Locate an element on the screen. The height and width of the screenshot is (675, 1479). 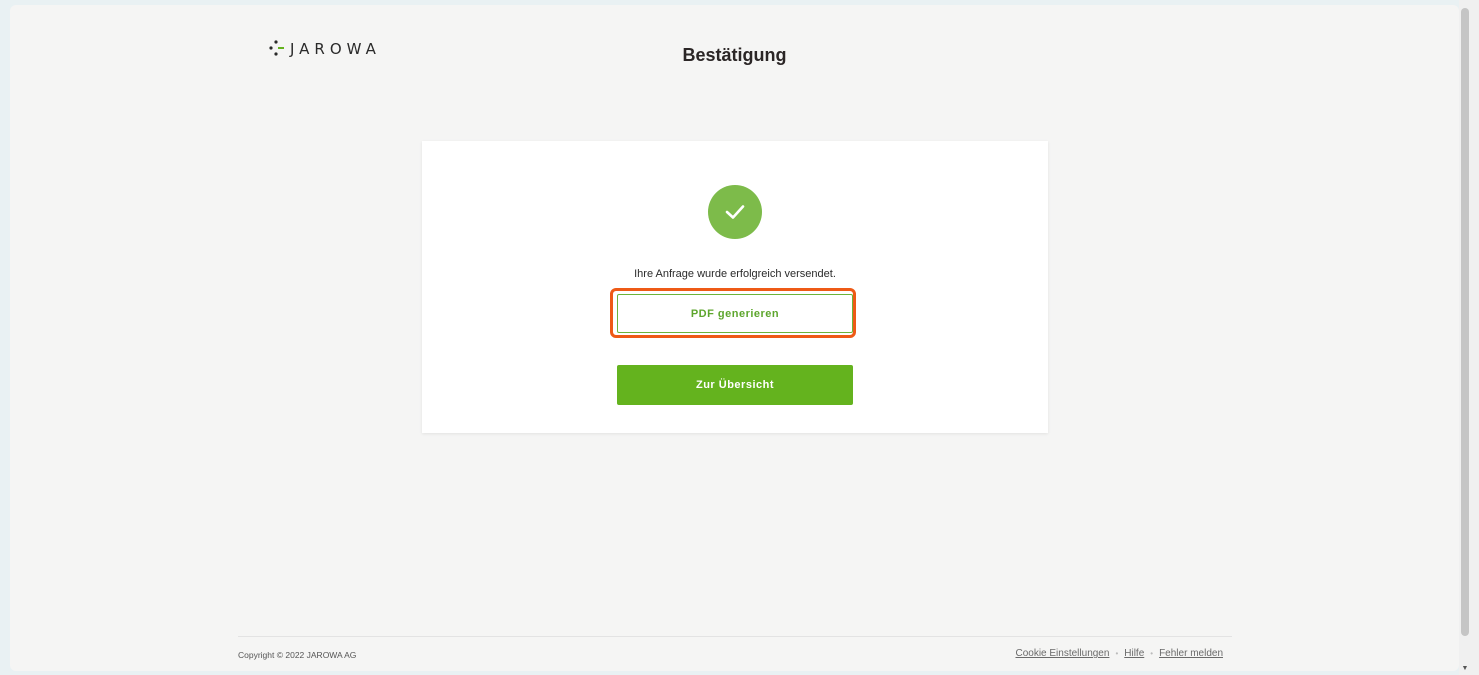
report-error-link: Fehler melden is located at coordinates (1191, 653).